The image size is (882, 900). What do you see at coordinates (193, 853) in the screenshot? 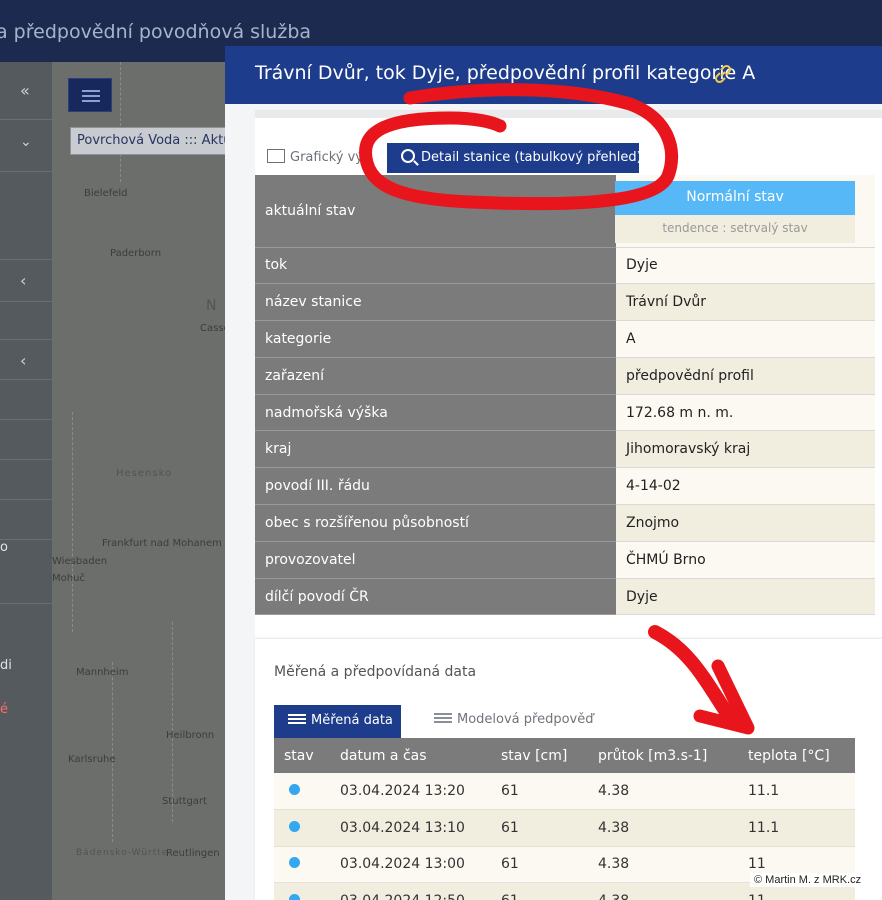
I see `map-city-label: Reutlingen` at bounding box center [193, 853].